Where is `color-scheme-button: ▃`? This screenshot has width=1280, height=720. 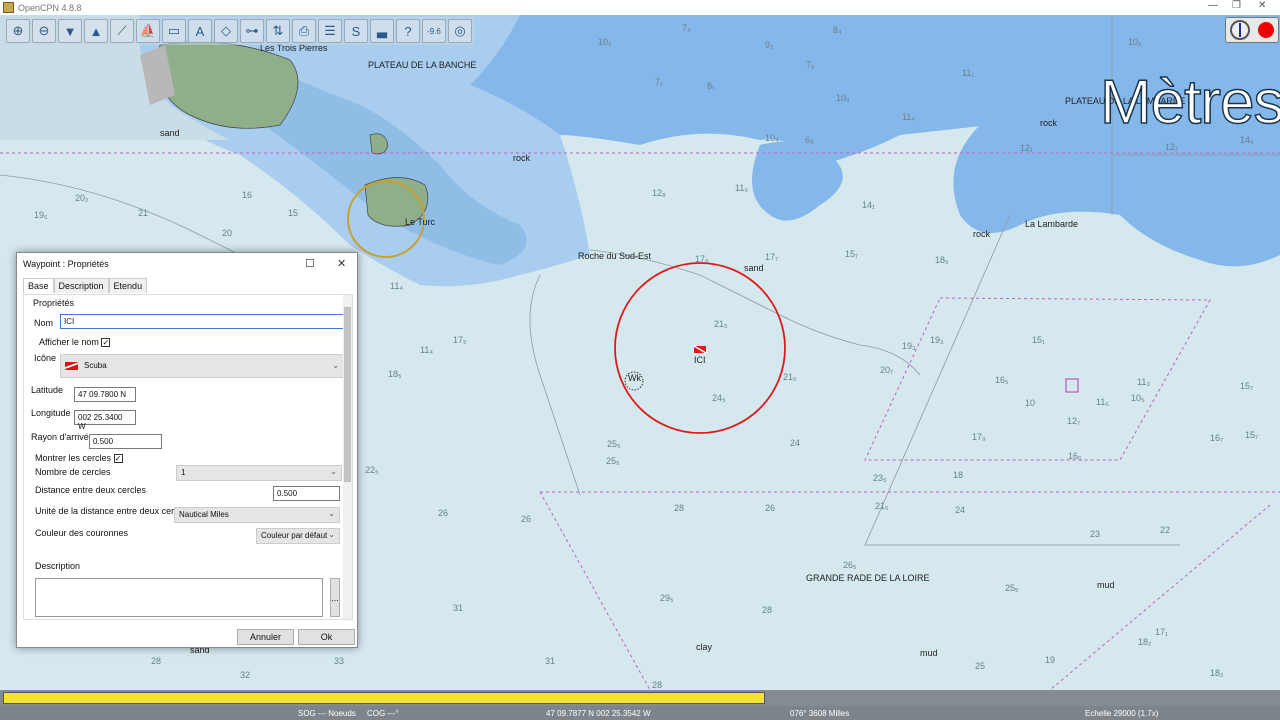 color-scheme-button: ▃ is located at coordinates (382, 31).